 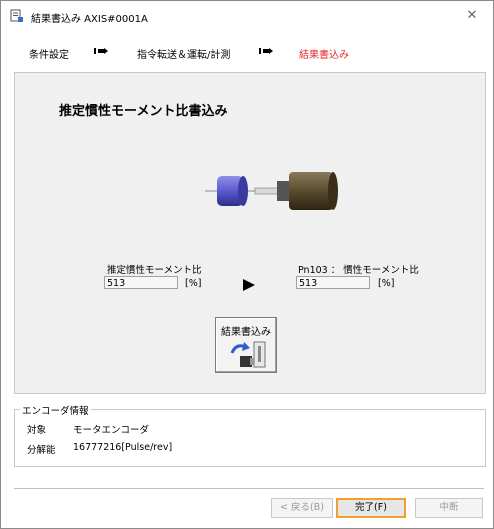 What do you see at coordinates (184, 55) in the screenshot?
I see `step-command-transfer: 指令転送＆運転/計測` at bounding box center [184, 55].